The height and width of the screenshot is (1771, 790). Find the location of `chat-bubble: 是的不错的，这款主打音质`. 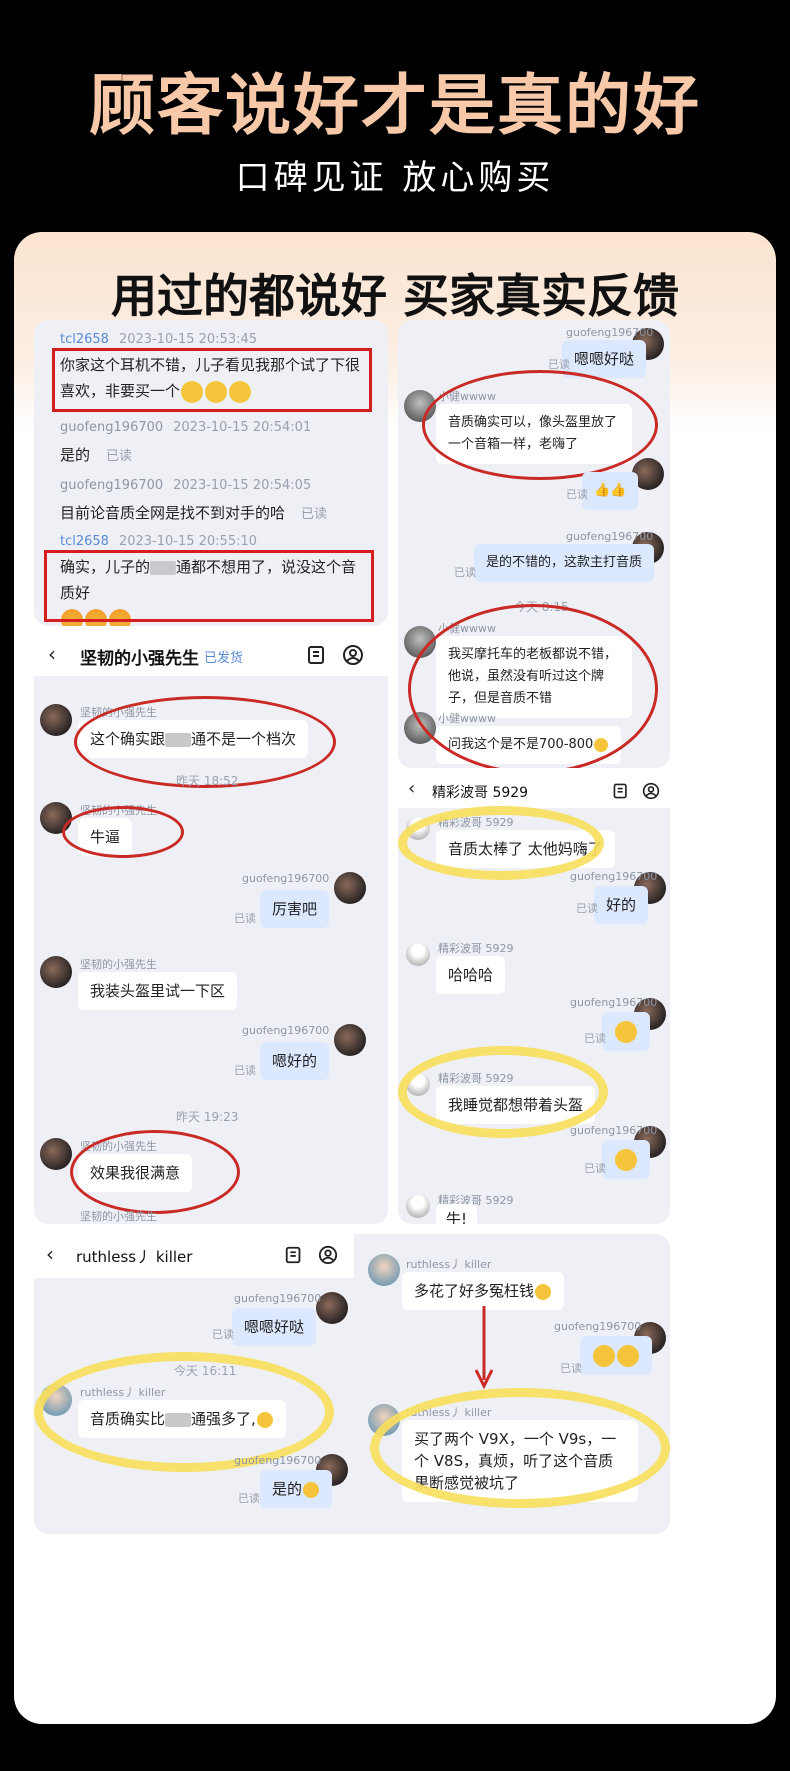

chat-bubble: 是的不错的，这款主打音质 is located at coordinates (564, 563).